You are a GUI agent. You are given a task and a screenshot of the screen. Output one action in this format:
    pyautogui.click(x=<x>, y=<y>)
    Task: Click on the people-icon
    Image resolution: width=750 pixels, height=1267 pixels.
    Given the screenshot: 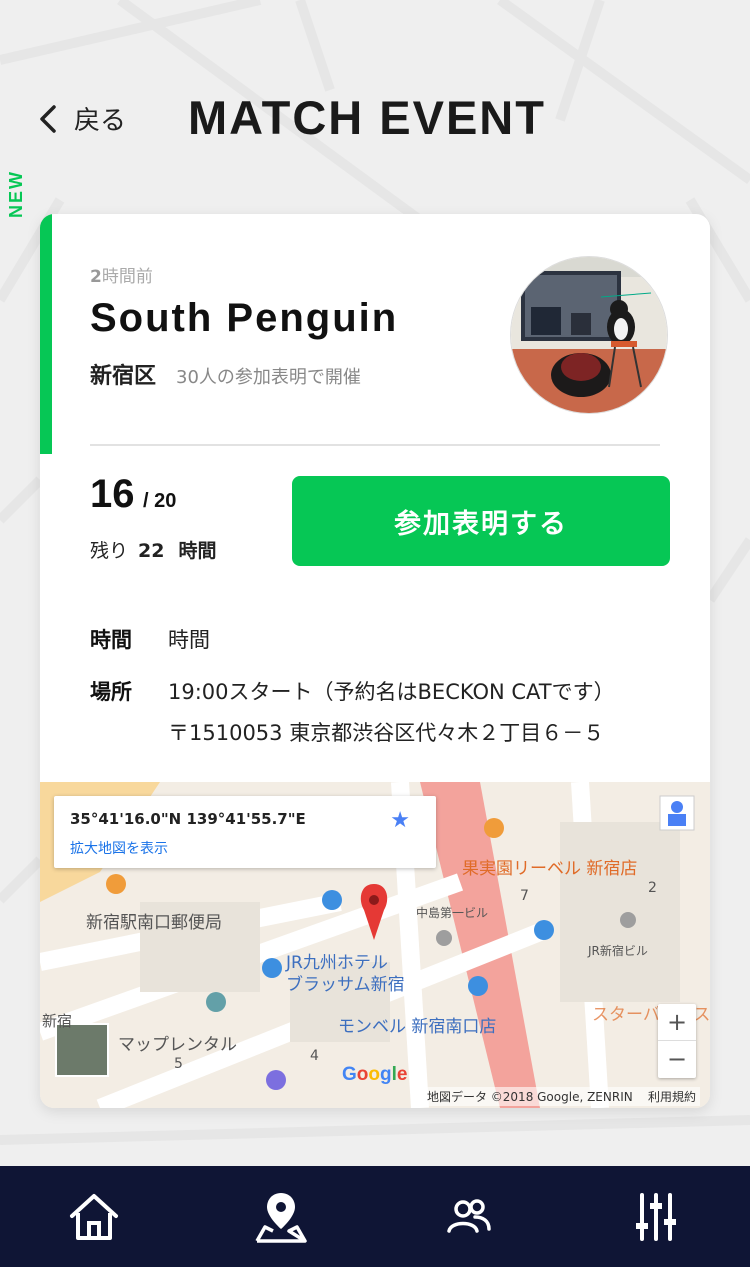 What is the action you would take?
    pyautogui.click(x=469, y=1215)
    